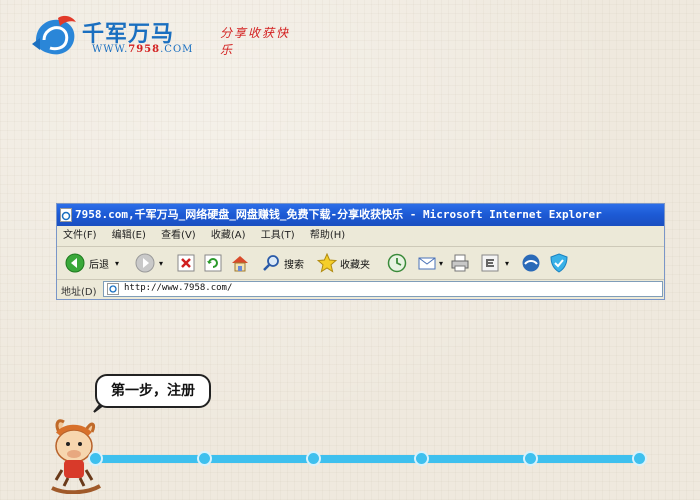 The height and width of the screenshot is (500, 700). What do you see at coordinates (271, 263) in the screenshot?
I see `search-icon` at bounding box center [271, 263].